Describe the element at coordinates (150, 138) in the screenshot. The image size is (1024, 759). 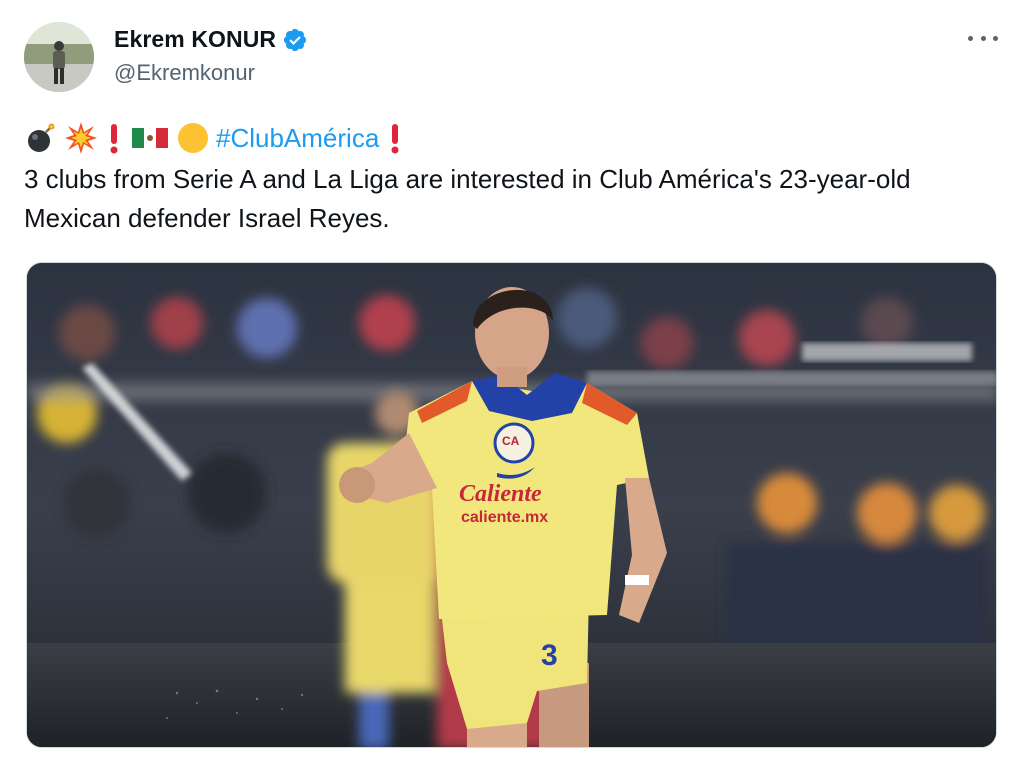
I see `mexico-flag-icon` at that location.